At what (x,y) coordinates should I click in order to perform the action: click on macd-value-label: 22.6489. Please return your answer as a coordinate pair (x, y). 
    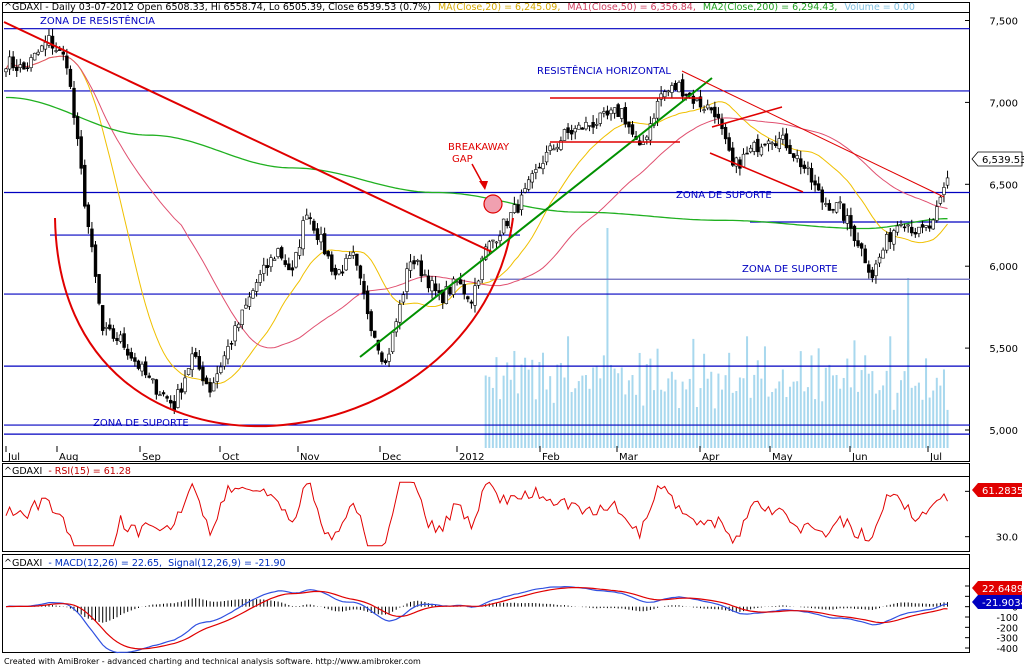
    Looking at the image, I should click on (1002, 589).